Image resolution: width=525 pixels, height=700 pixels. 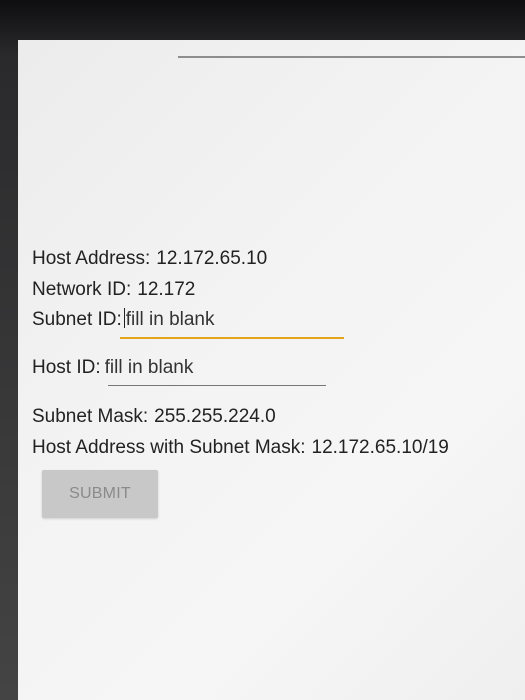 I want to click on host-id-underline, so click(x=217, y=385).